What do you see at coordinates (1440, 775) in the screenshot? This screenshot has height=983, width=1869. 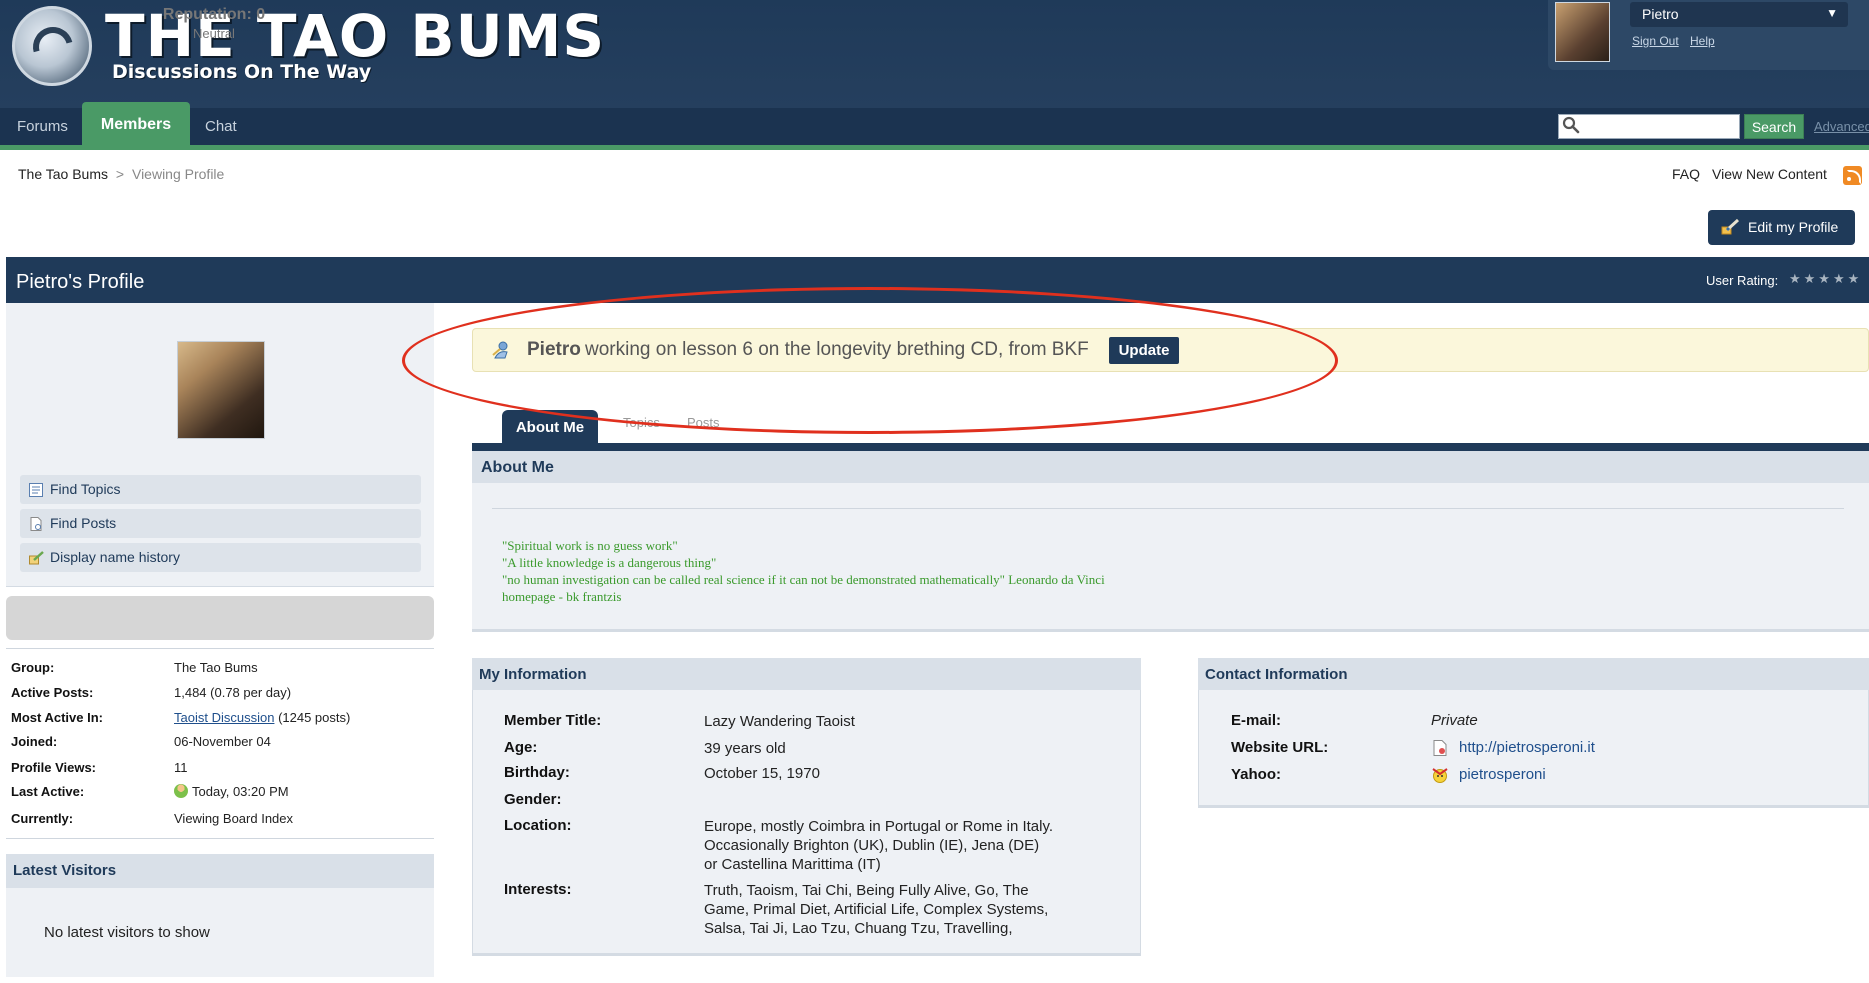 I see `yahoo-messenger-icon` at bounding box center [1440, 775].